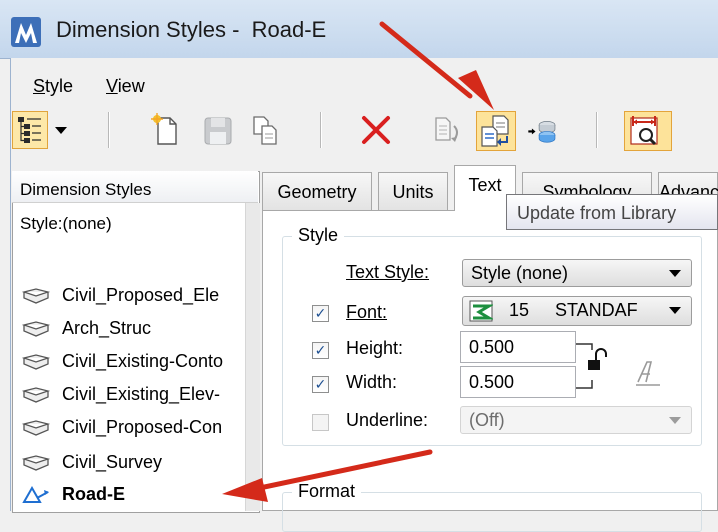 This screenshot has width=718, height=532. I want to click on list-scrollbar, so click(252, 357).